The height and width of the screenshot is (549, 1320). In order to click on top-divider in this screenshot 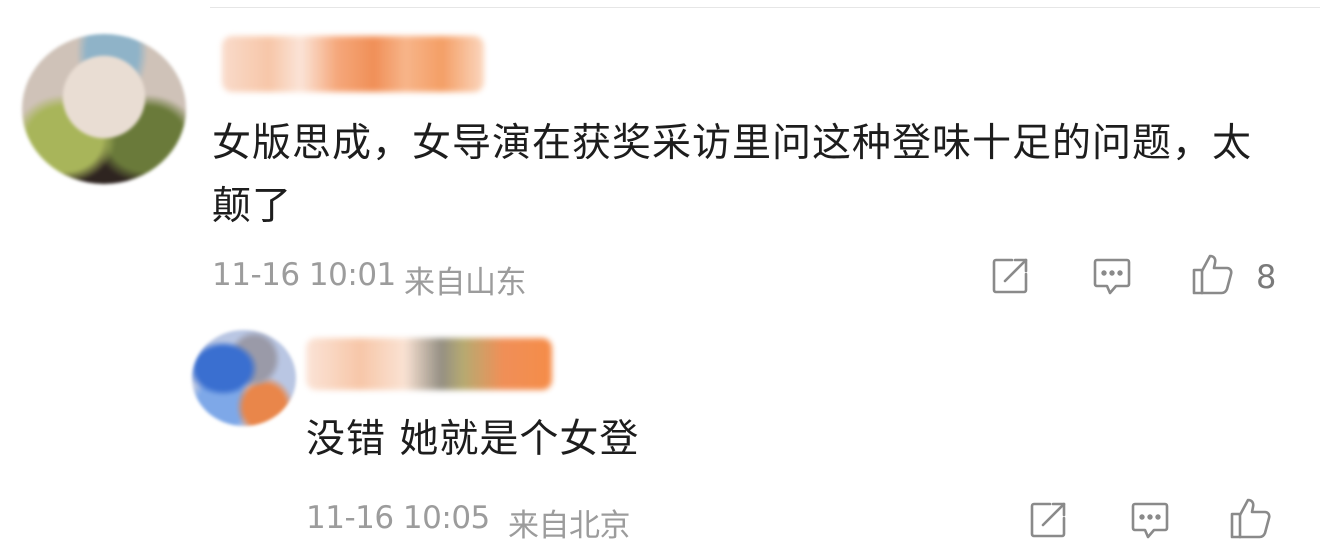, I will do `click(765, 7)`.